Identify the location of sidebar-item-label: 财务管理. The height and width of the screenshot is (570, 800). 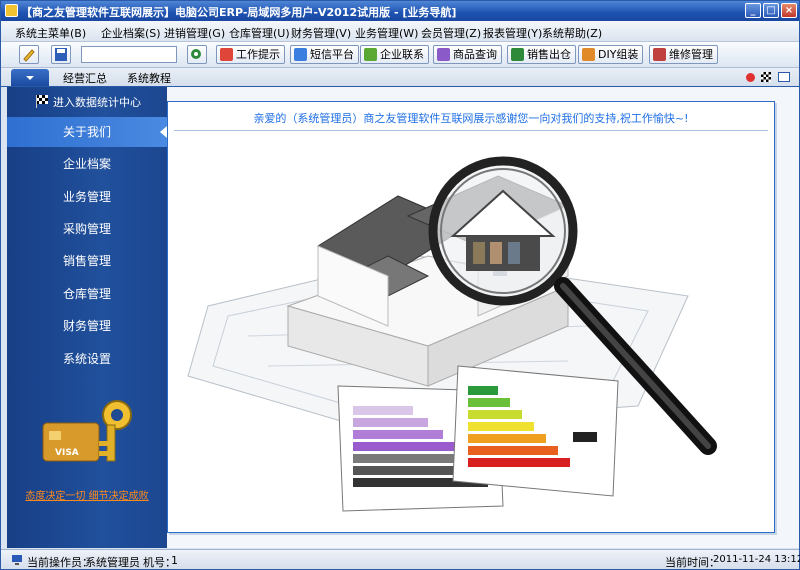
(87, 326).